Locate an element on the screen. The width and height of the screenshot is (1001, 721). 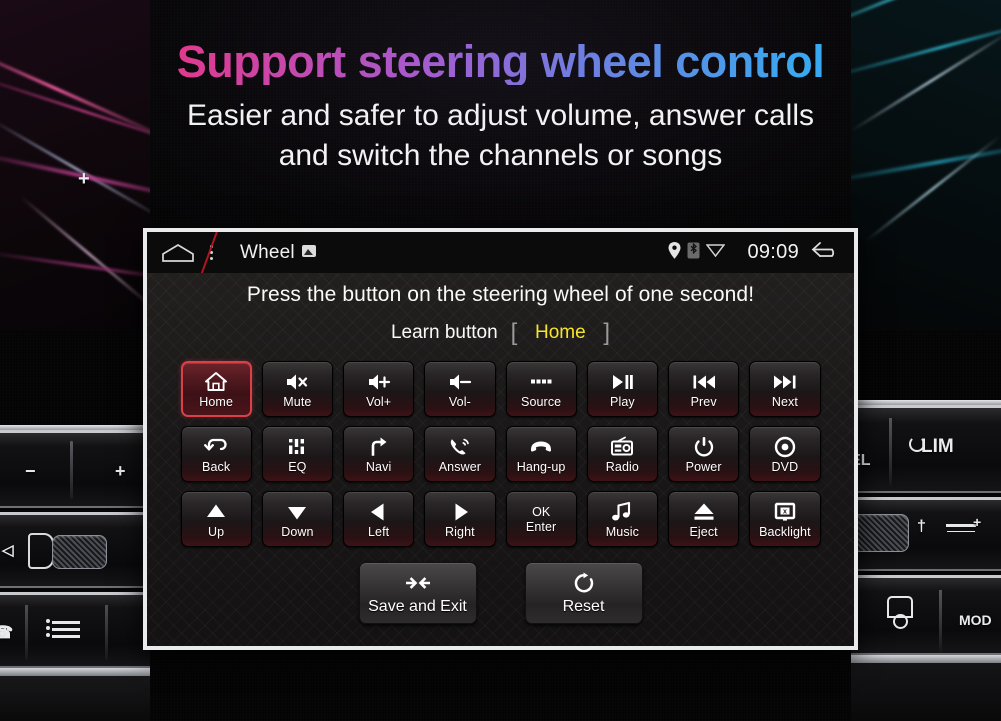
volume-down-icon is located at coordinates (460, 382).